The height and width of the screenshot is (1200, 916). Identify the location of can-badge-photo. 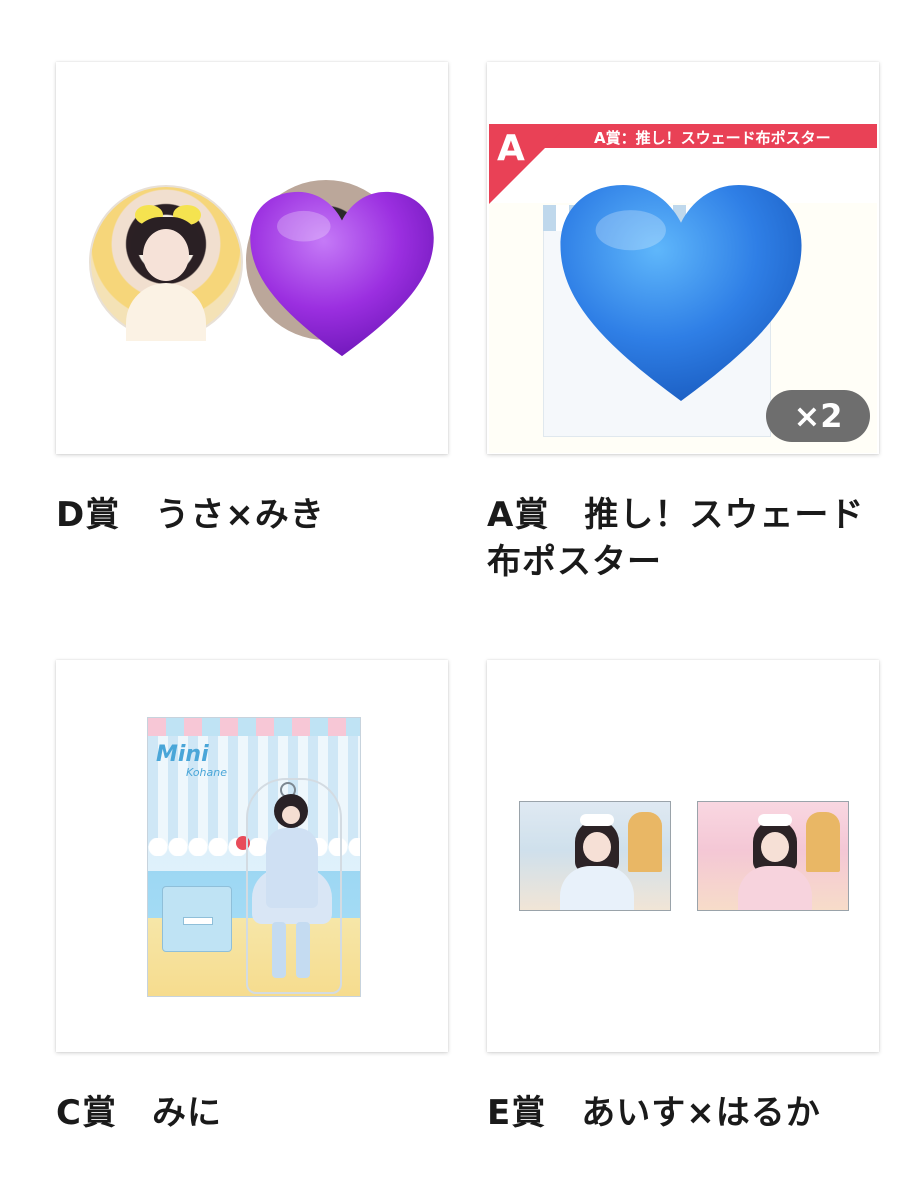
(166, 263).